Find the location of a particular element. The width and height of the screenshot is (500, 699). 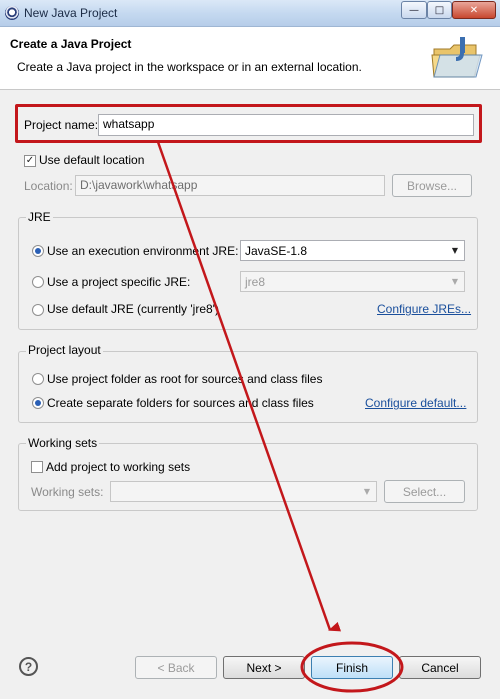

use-default-location-label: Use default location is located at coordinates (92, 160).